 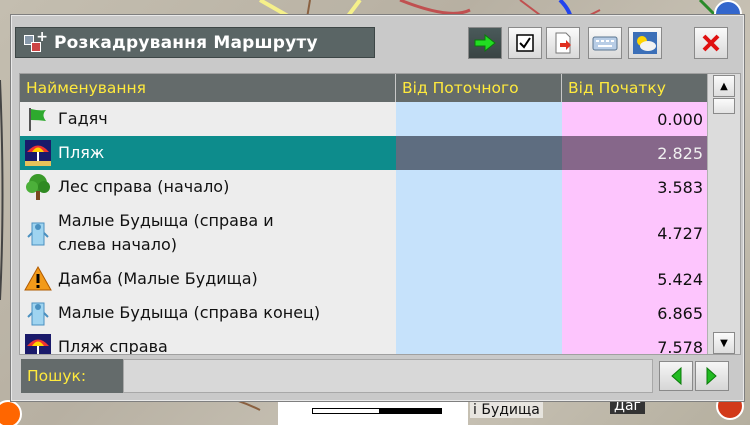 What do you see at coordinates (363, 153) in the screenshot?
I see `table-row-selected: Пляж 2.825` at bounding box center [363, 153].